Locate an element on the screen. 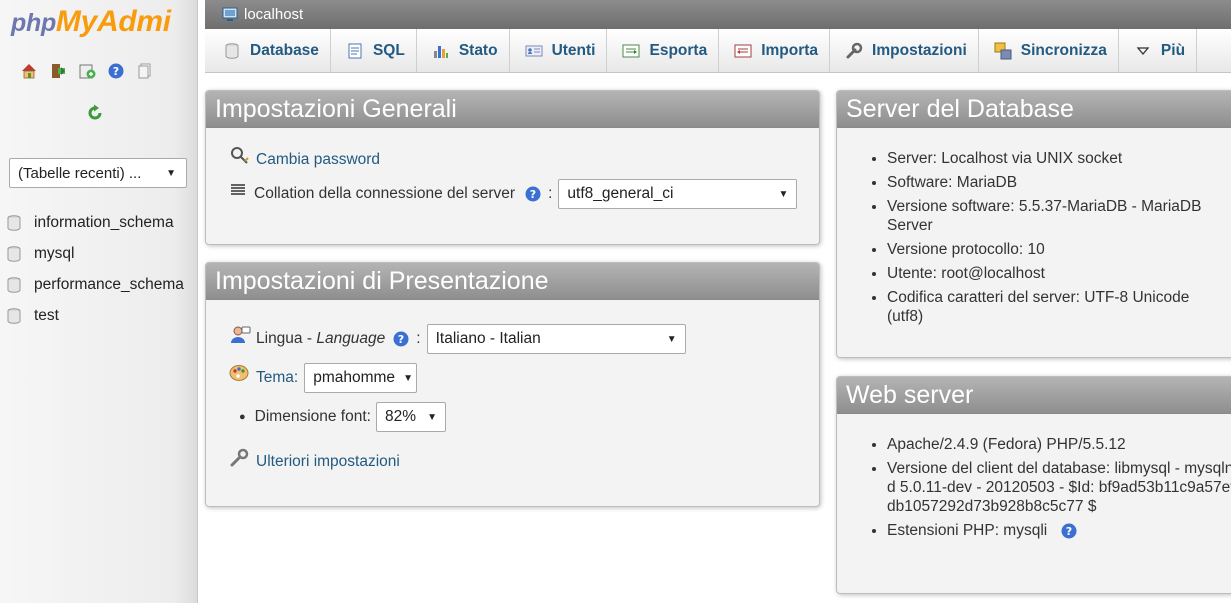  db-name: mysql is located at coordinates (54, 253).